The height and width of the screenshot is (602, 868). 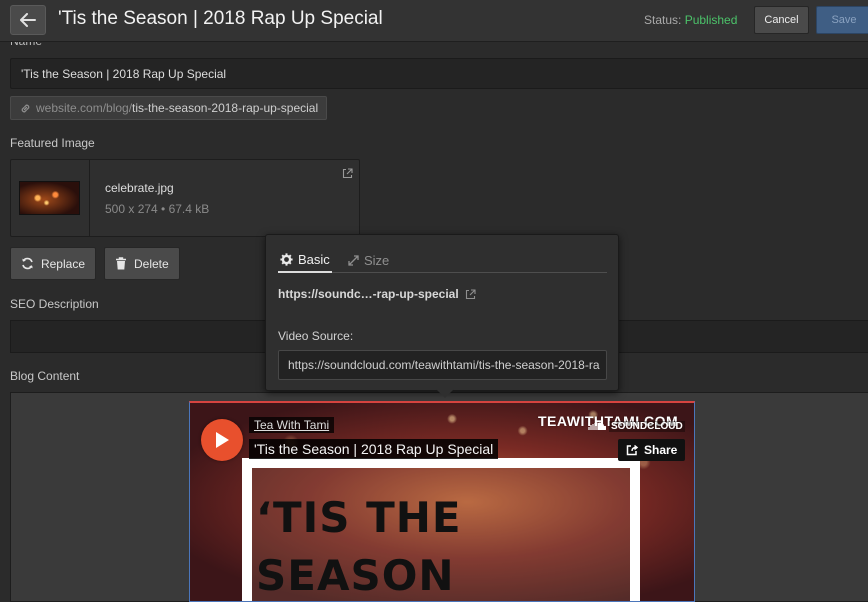 What do you see at coordinates (711, 20) in the screenshot?
I see `status-value: Published` at bounding box center [711, 20].